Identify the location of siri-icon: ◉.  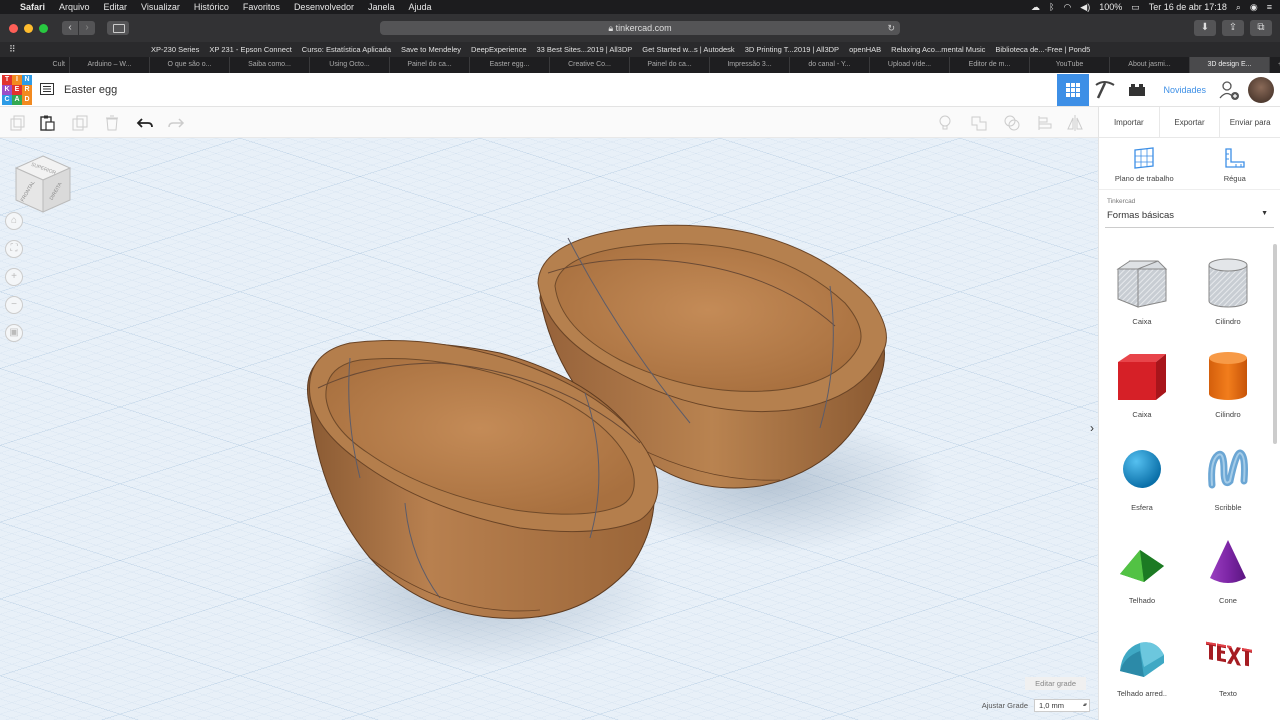
(1254, 7).